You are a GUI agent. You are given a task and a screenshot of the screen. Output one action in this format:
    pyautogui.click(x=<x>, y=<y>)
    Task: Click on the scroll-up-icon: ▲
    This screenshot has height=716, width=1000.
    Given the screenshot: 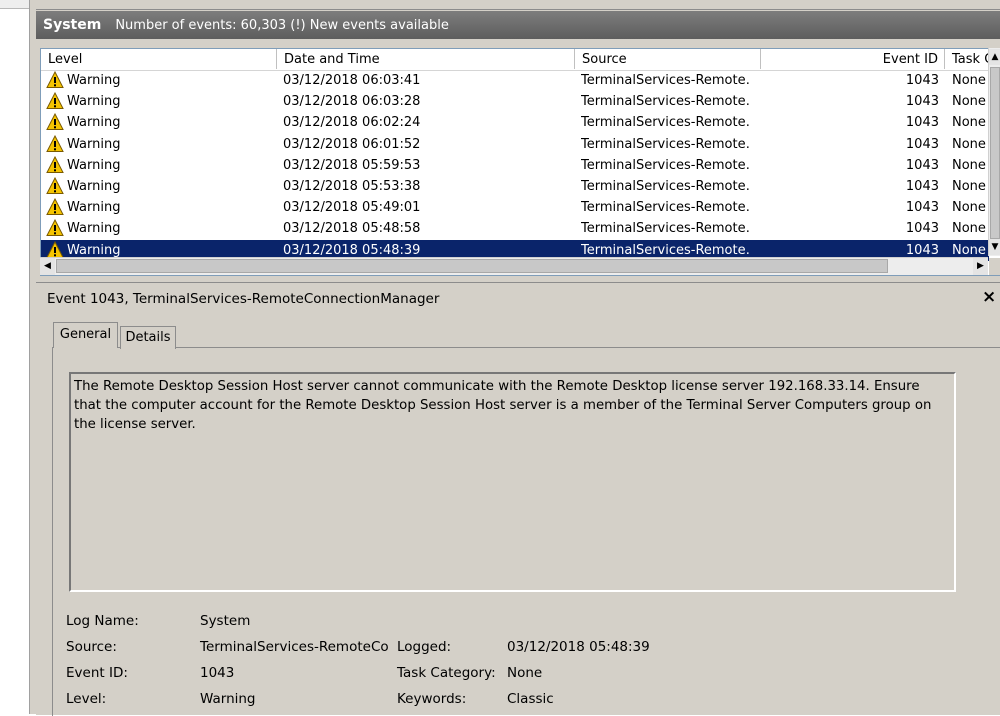 What is the action you would take?
    pyautogui.click(x=994, y=57)
    